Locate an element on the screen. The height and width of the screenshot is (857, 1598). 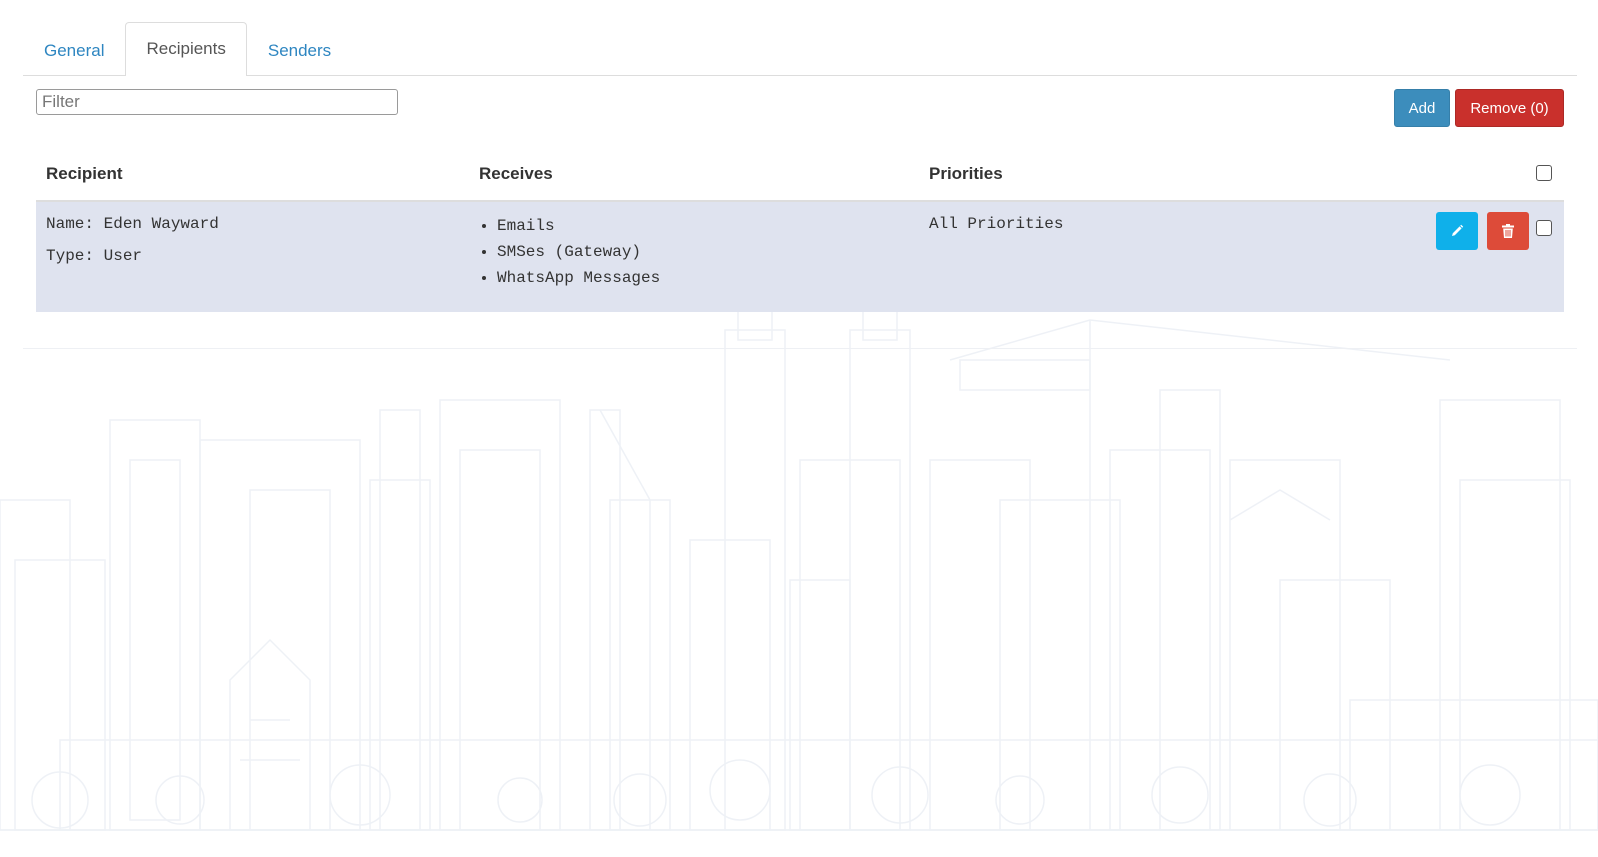
section-divider is located at coordinates (800, 348).